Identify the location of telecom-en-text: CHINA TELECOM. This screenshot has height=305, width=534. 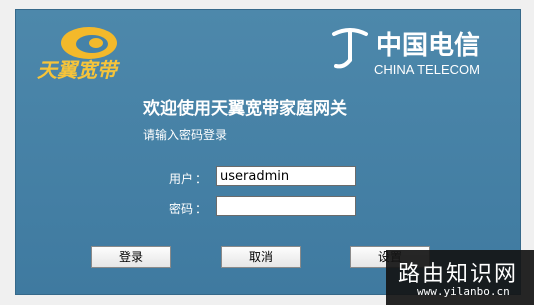
(427, 69).